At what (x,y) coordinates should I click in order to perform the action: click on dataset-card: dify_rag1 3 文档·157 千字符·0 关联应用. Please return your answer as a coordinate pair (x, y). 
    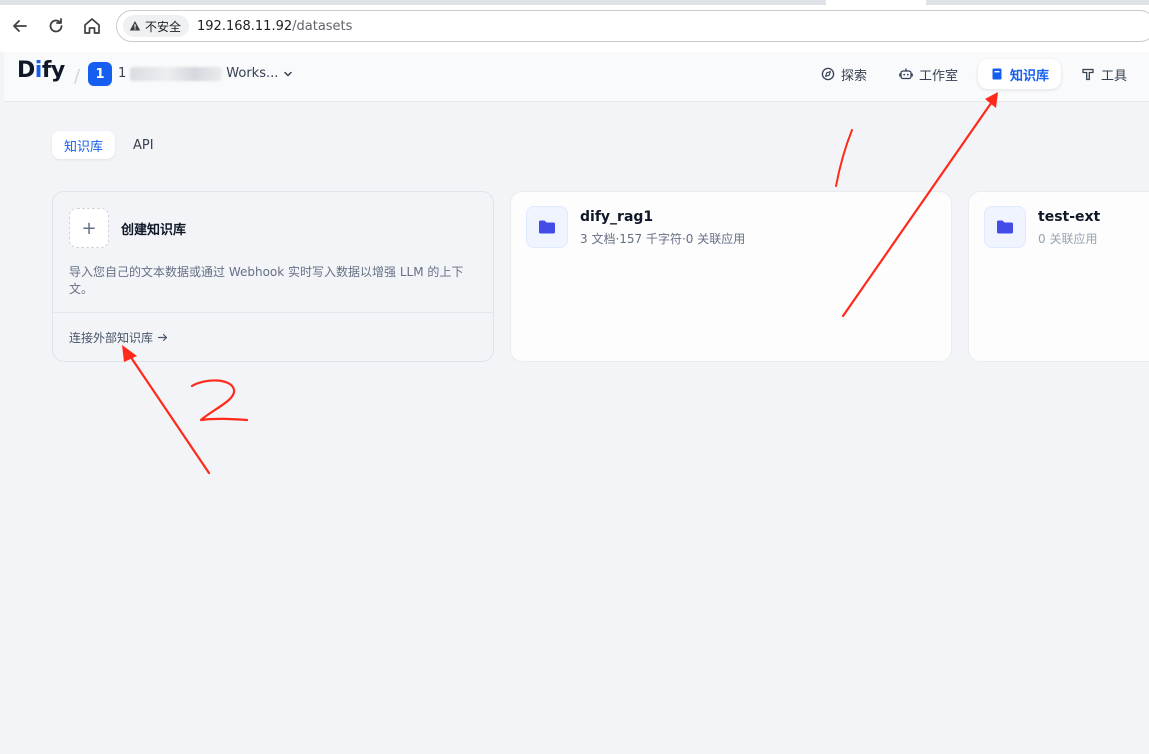
    Looking at the image, I should click on (731, 276).